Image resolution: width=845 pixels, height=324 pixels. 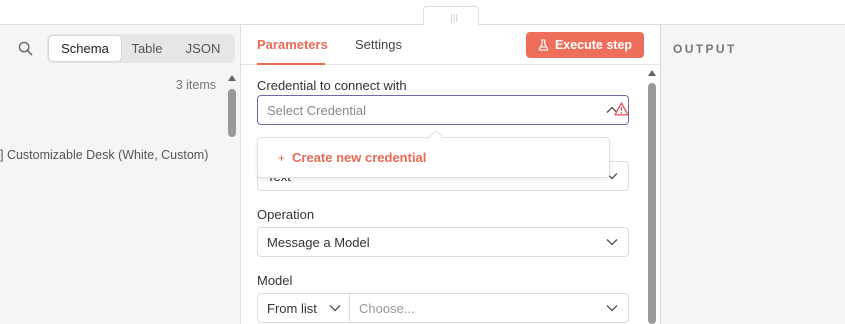 What do you see at coordinates (292, 44) in the screenshot?
I see `tab-parameters: Parameters` at bounding box center [292, 44].